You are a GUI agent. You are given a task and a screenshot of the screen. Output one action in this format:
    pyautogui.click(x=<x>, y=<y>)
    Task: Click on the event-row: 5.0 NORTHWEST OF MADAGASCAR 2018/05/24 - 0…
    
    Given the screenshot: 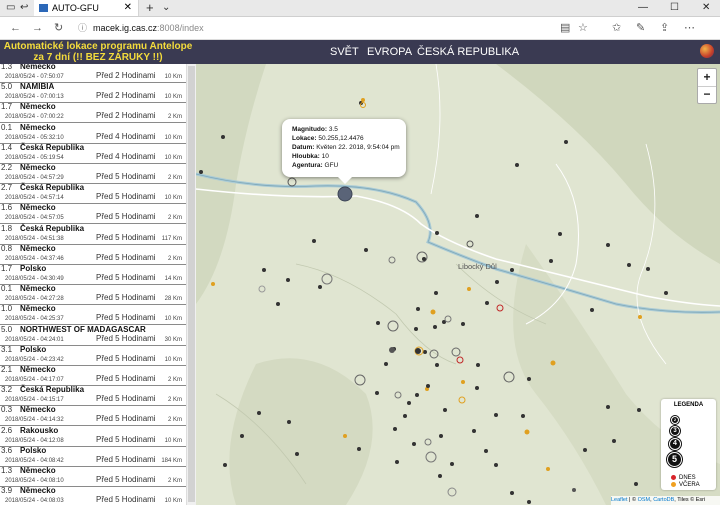 What is the action you would take?
    pyautogui.click(x=93, y=335)
    